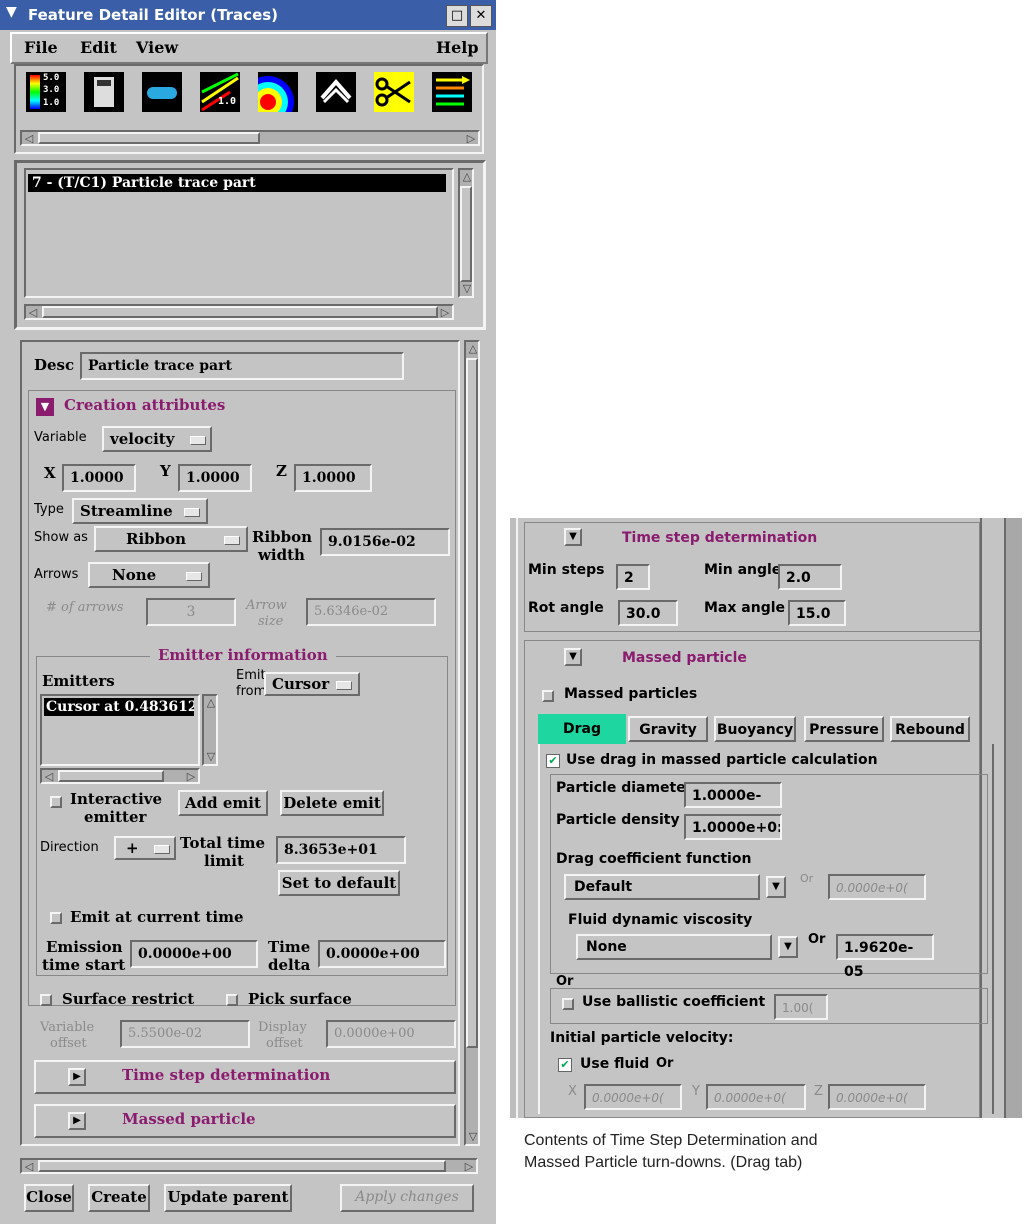 The height and width of the screenshot is (1224, 1024). I want to click on y-field: 1.0000, so click(215, 478).